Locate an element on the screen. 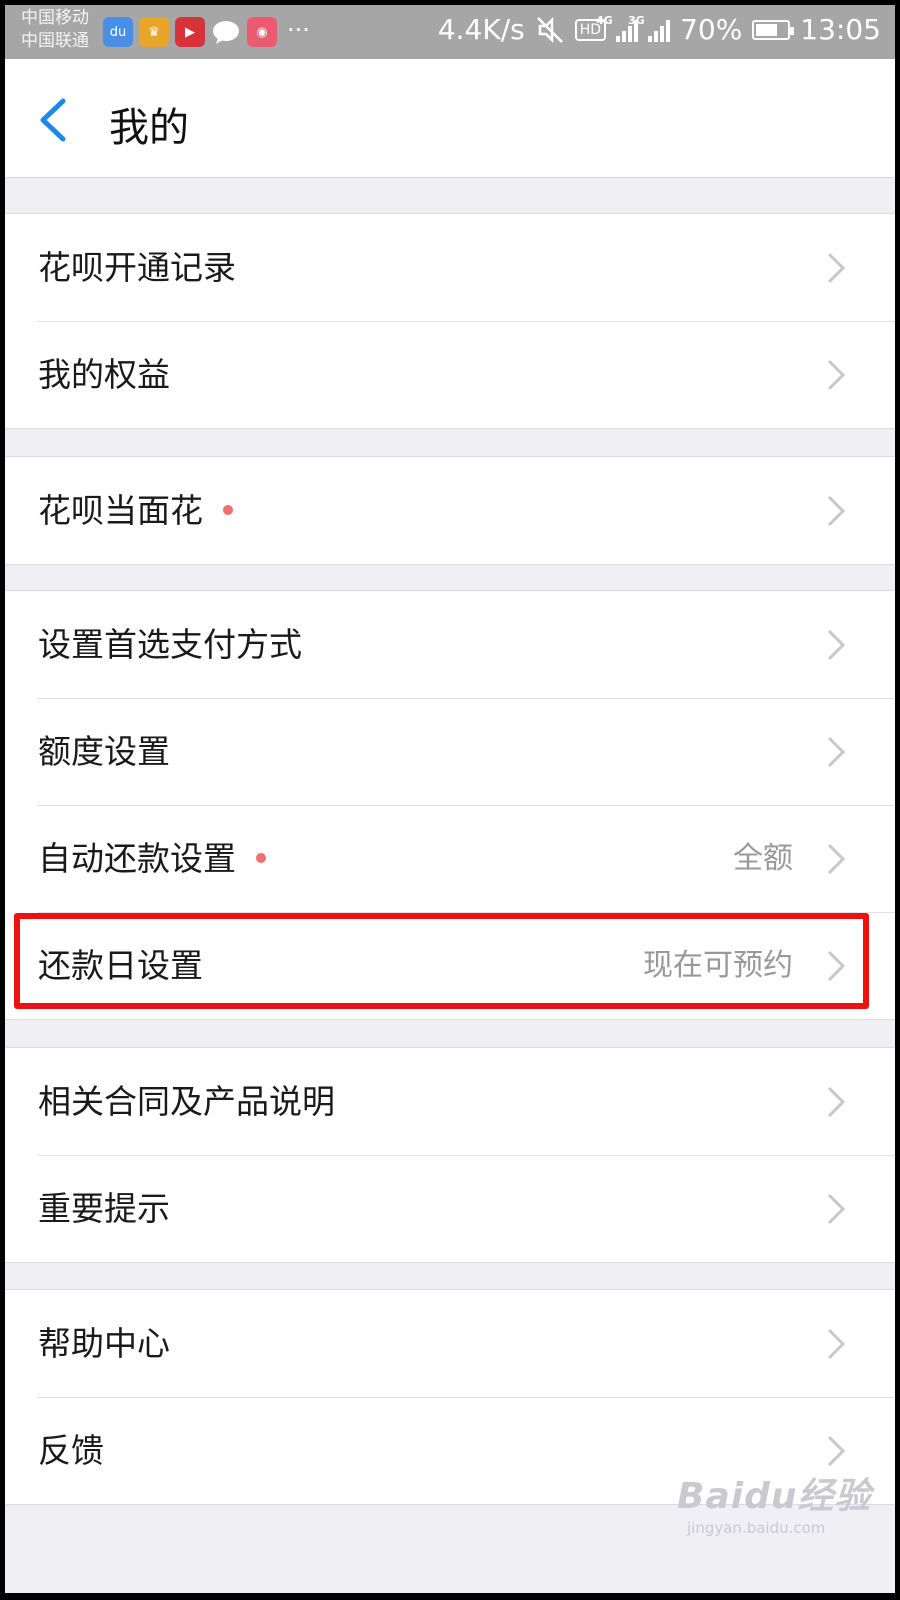 Image resolution: width=900 pixels, height=1600 pixels. page-title: 我的 is located at coordinates (149, 128).